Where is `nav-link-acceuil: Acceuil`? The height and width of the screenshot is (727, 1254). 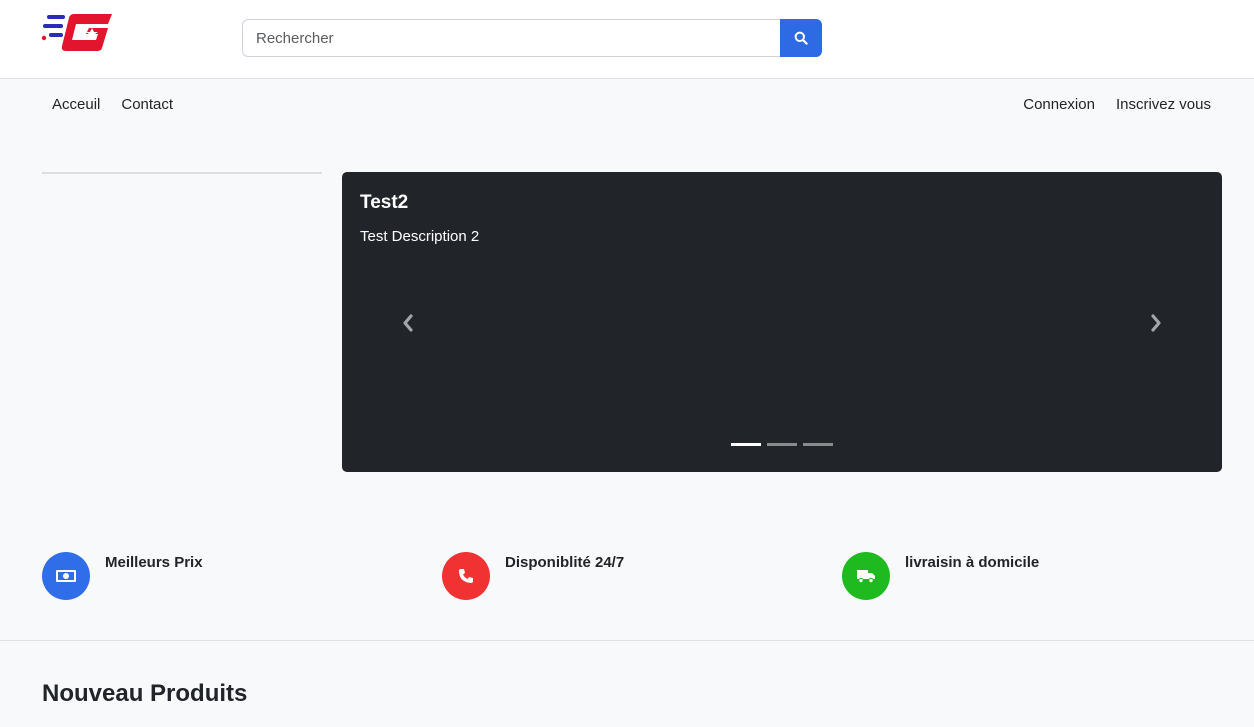
nav-link-acceuil: Acceuil is located at coordinates (76, 104).